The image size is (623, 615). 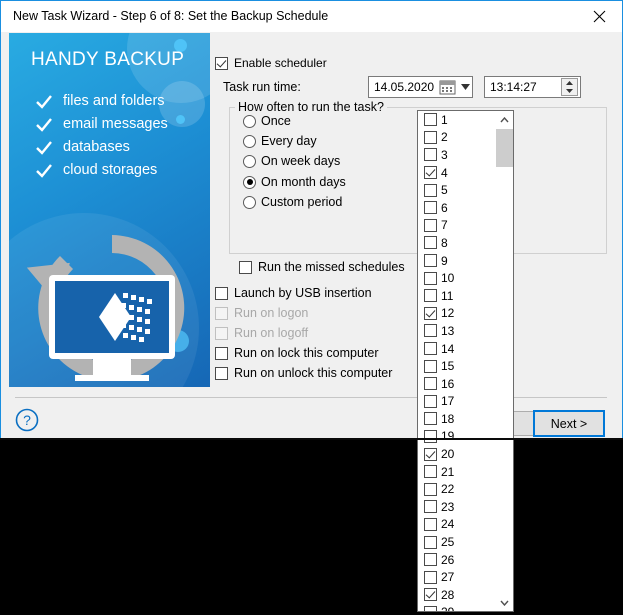 What do you see at coordinates (458, 120) in the screenshot?
I see `day-list-item: 1` at bounding box center [458, 120].